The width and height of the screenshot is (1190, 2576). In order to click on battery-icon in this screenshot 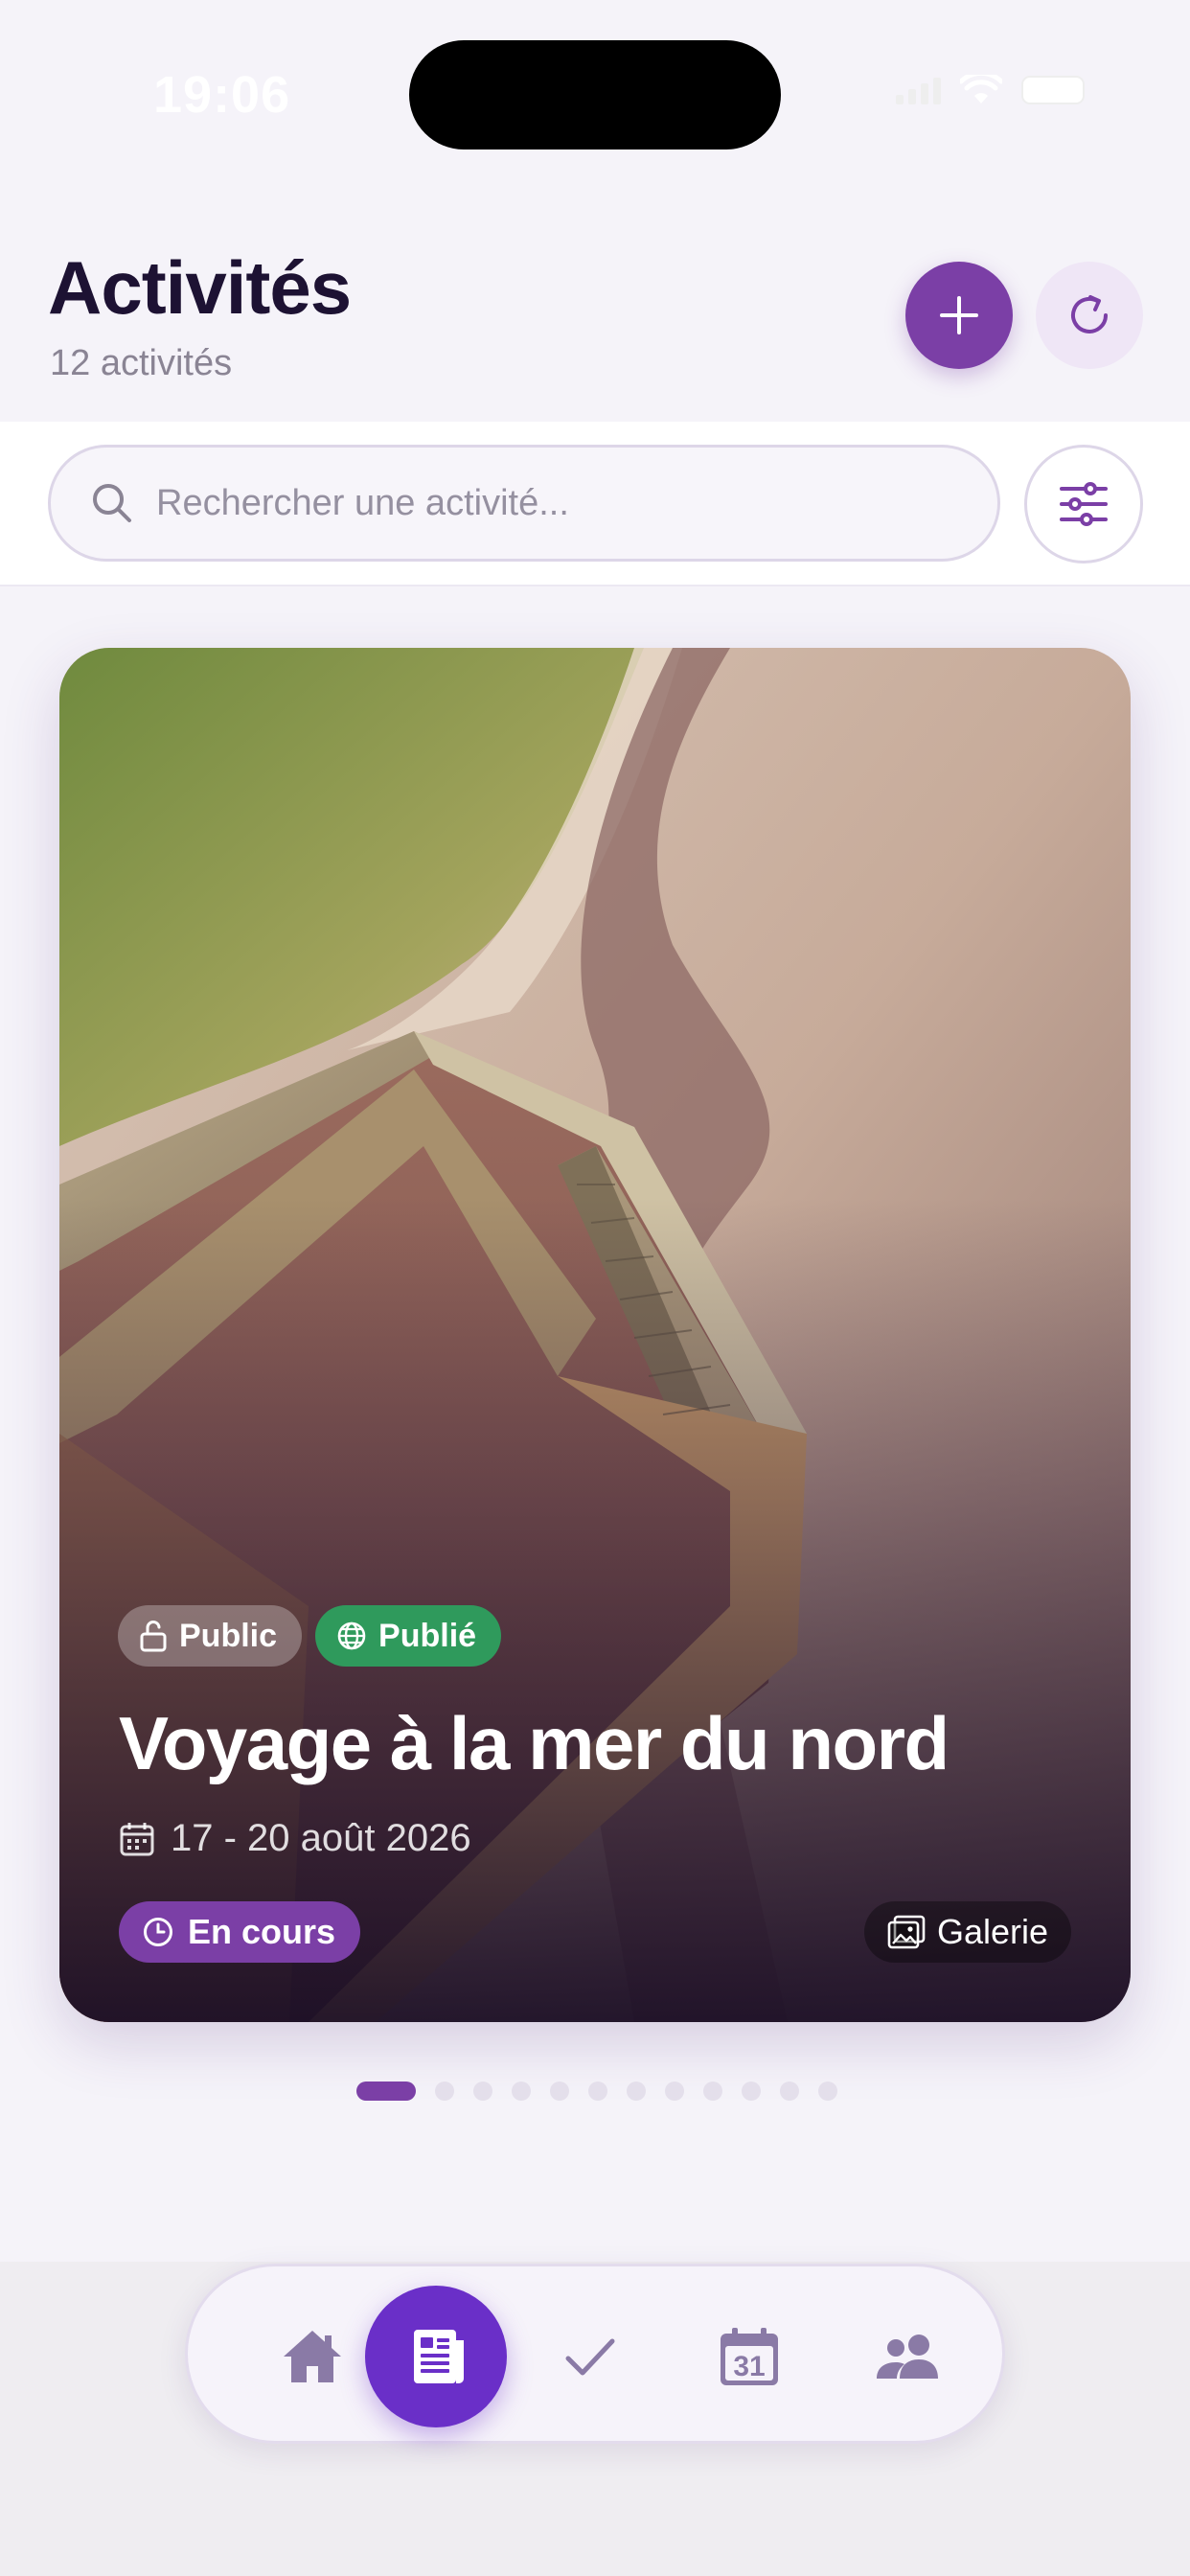, I will do `click(1053, 90)`.